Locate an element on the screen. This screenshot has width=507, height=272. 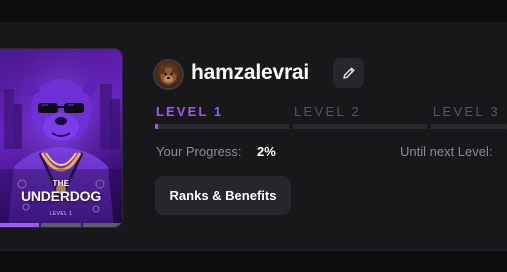
tab-level-1: LEVEL 1 is located at coordinates (189, 111).